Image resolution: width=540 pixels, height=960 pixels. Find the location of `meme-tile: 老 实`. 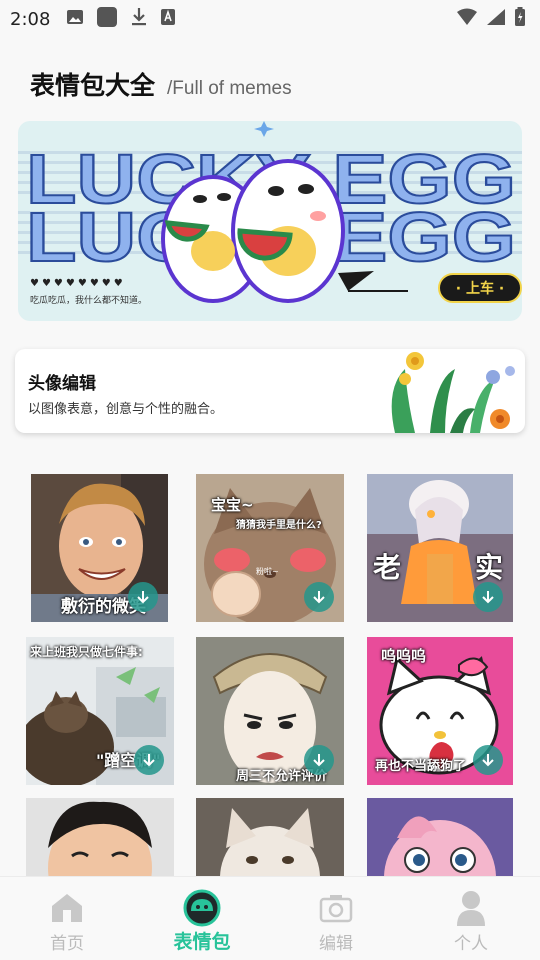

meme-tile: 老 实 is located at coordinates (440, 548).